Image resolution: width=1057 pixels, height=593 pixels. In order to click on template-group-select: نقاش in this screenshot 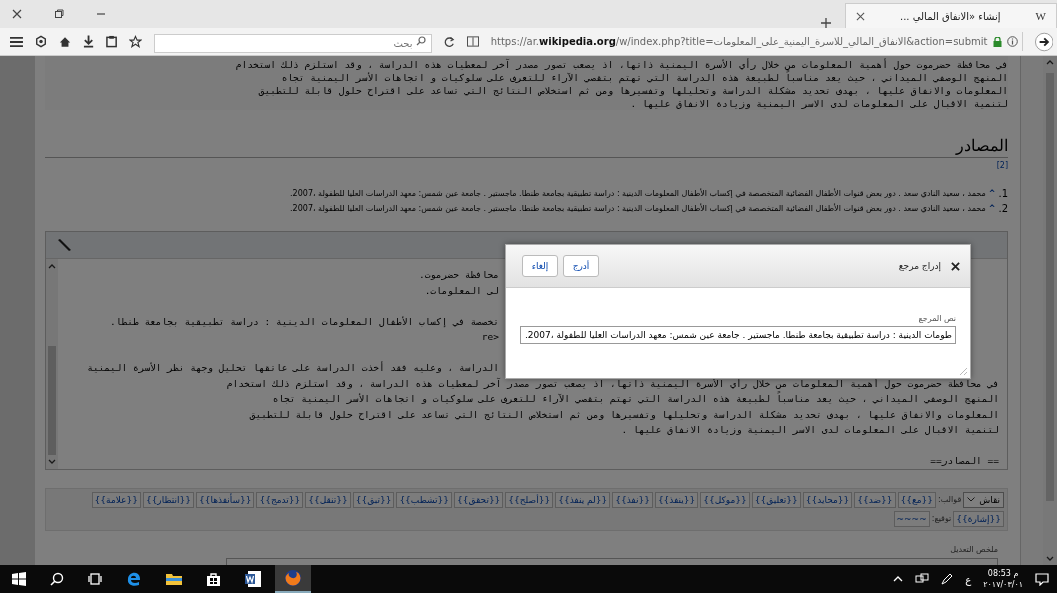, I will do `click(983, 499)`.